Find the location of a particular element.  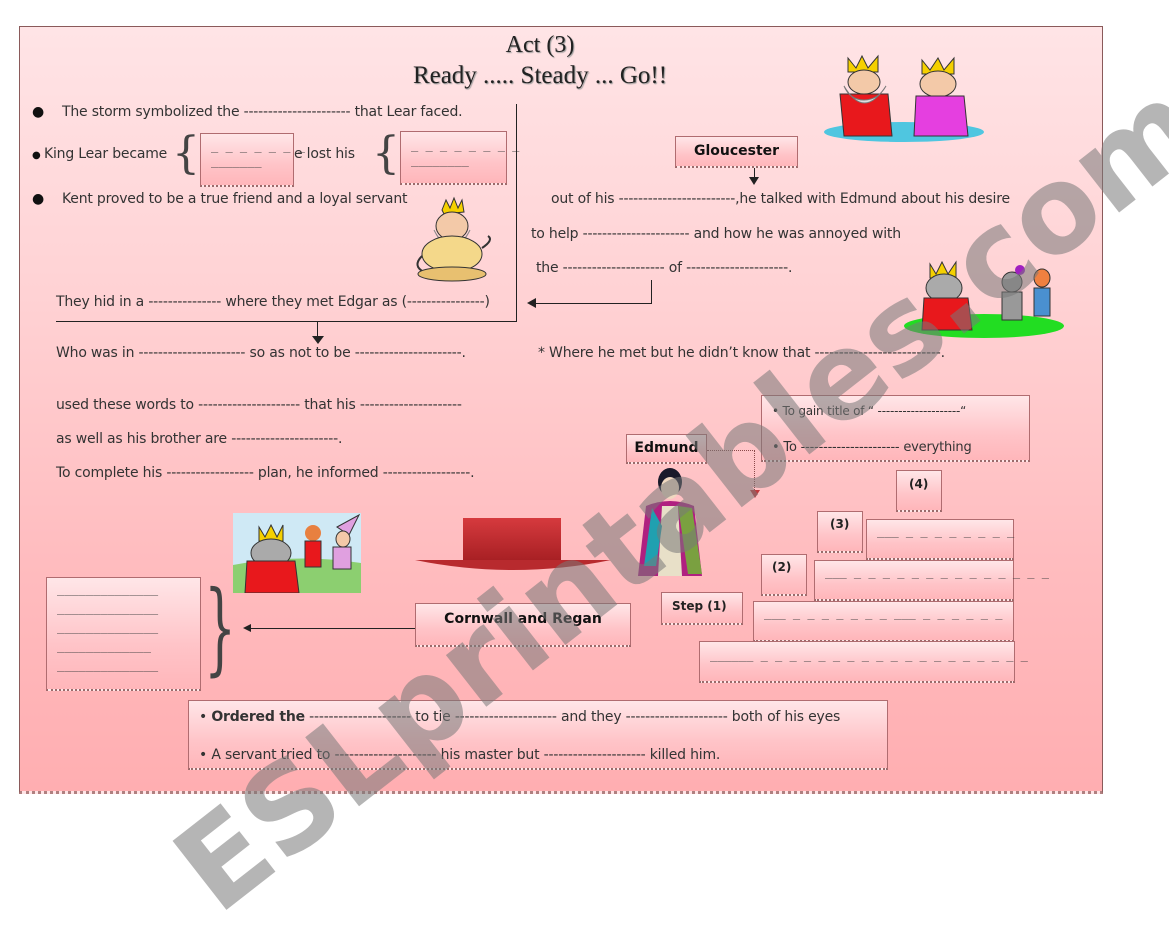

two-kings-cartoon is located at coordinates (904, 98).